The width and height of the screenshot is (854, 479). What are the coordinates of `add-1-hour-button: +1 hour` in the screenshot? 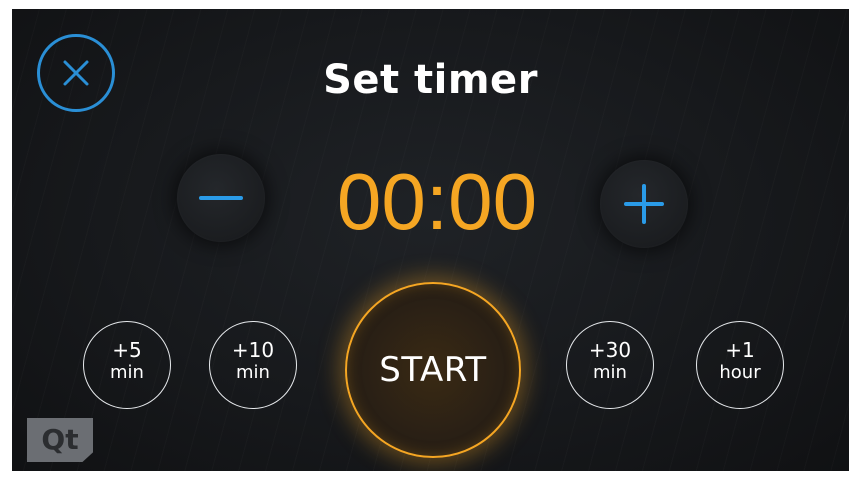 It's located at (740, 365).